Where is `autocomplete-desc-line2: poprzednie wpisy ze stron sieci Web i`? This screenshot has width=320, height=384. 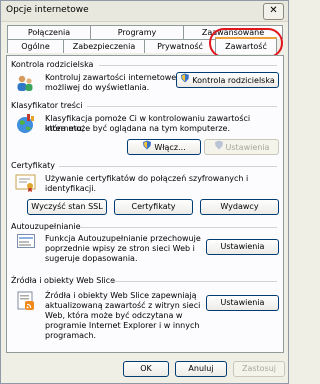
autocomplete-desc-line2: poprzednie wpisy ze stron sieci Web i is located at coordinates (120, 248).